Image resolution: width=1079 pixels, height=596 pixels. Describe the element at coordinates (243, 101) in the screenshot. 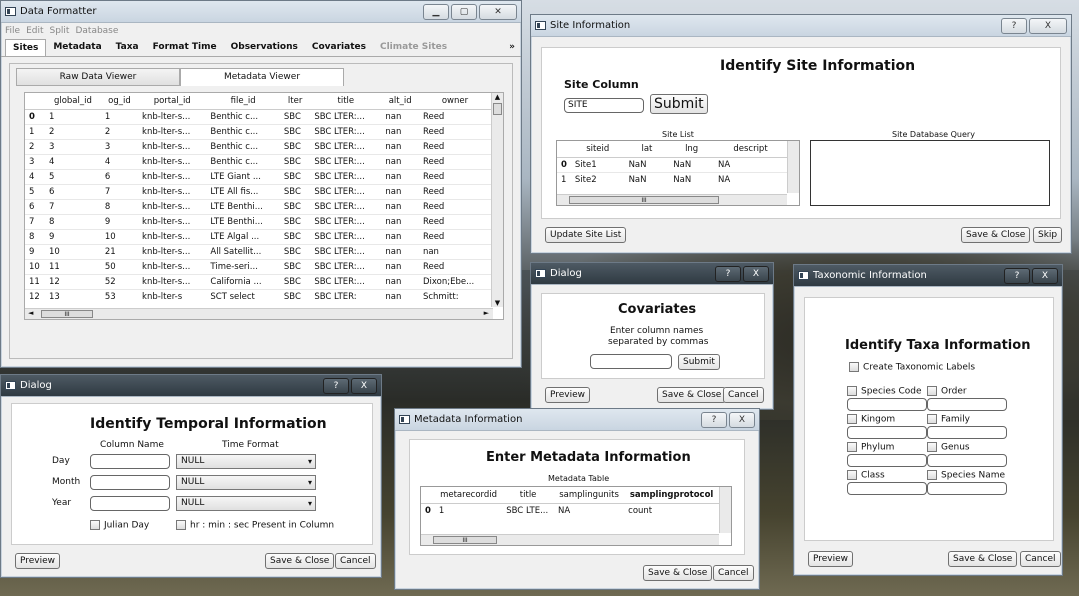

I see `column-header: file_id` at that location.